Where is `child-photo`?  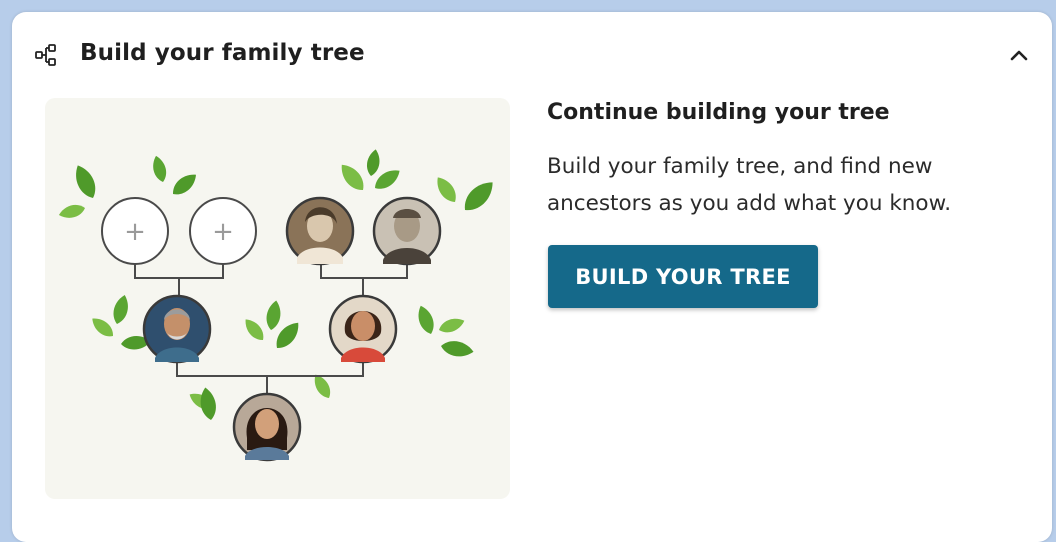
child-photo is located at coordinates (267, 427).